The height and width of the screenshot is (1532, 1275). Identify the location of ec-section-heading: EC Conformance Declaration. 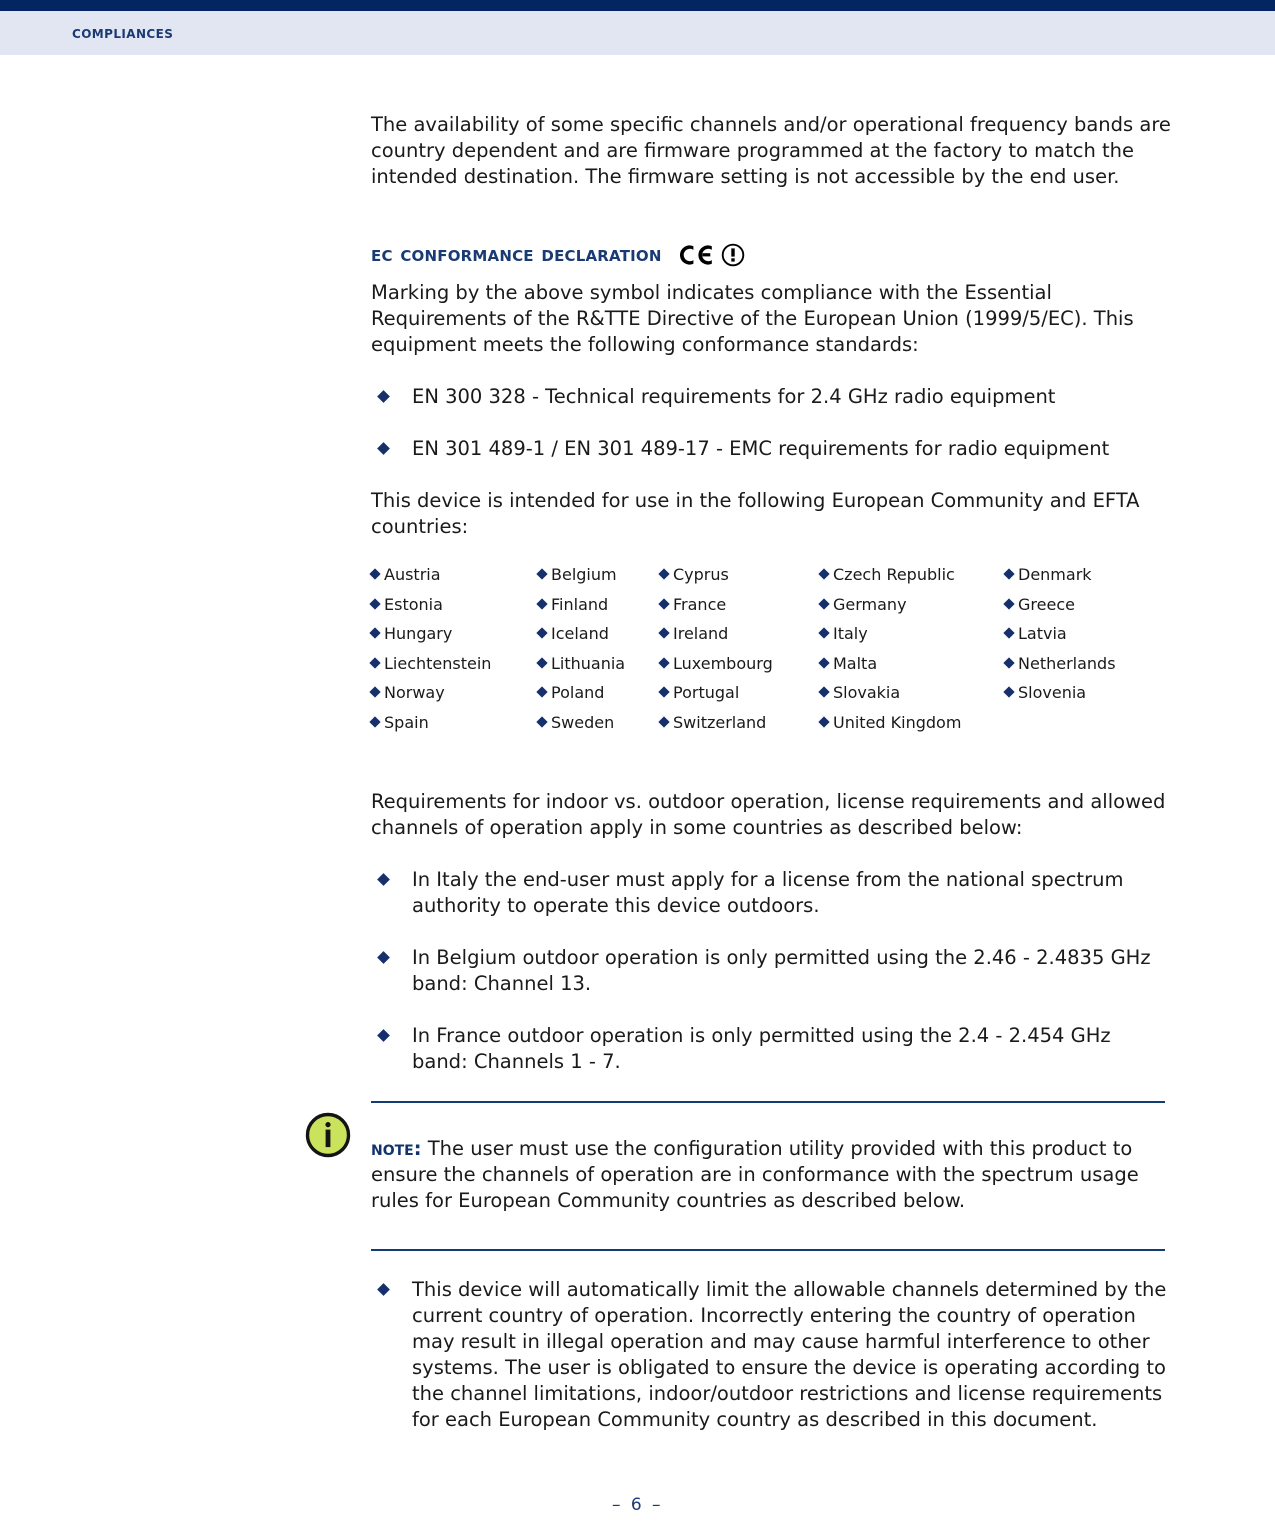
(516, 254).